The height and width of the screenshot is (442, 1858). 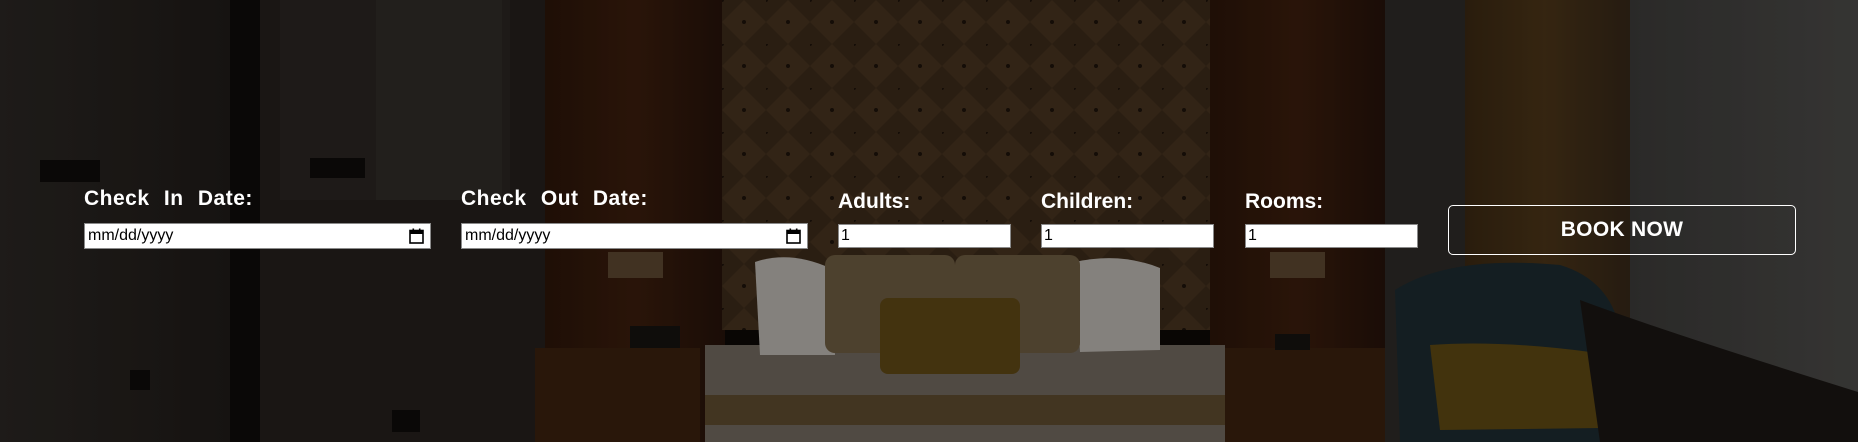 What do you see at coordinates (508, 235) in the screenshot?
I see `check-out-placeholder: mm/dd/yyyy` at bounding box center [508, 235].